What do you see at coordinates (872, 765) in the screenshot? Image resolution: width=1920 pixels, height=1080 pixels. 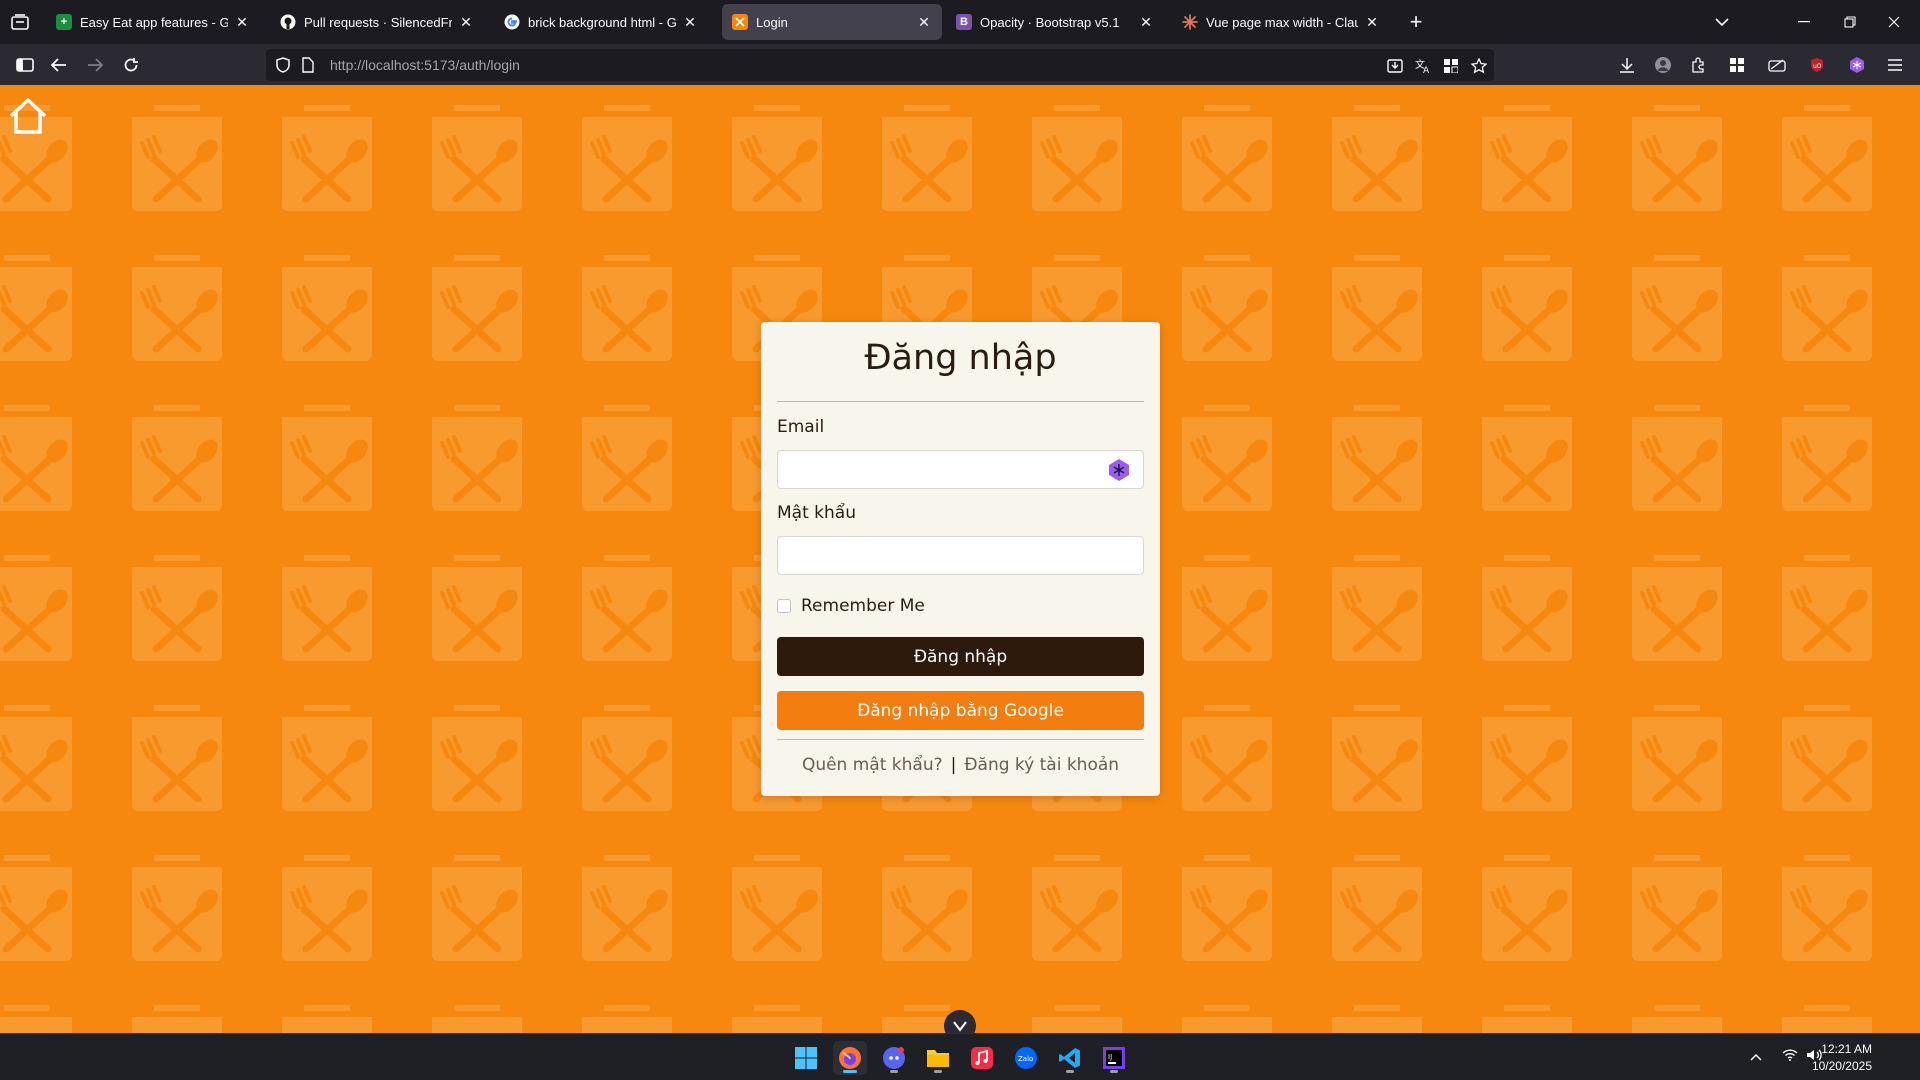 I see `forgot-password-link: Quên mật khẩu?` at bounding box center [872, 765].